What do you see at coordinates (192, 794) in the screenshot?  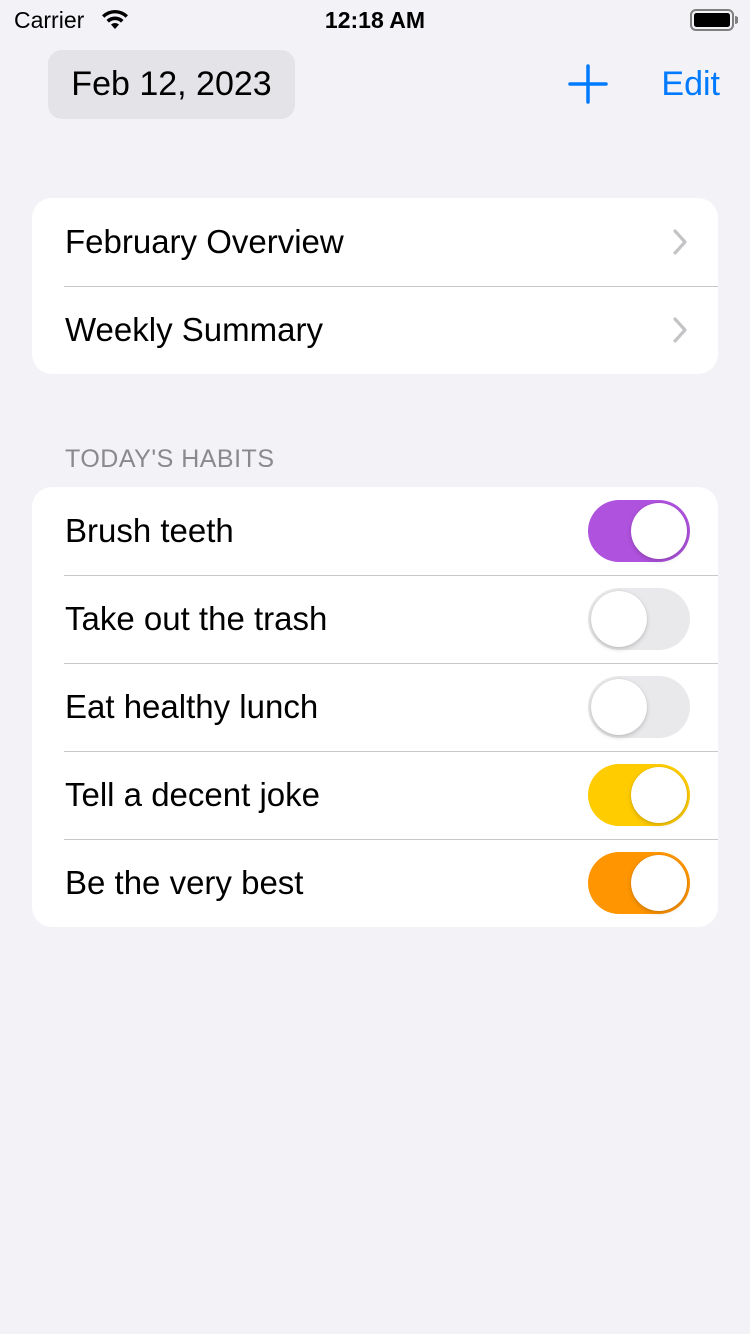 I see `habit-label: Tell a decent joke` at bounding box center [192, 794].